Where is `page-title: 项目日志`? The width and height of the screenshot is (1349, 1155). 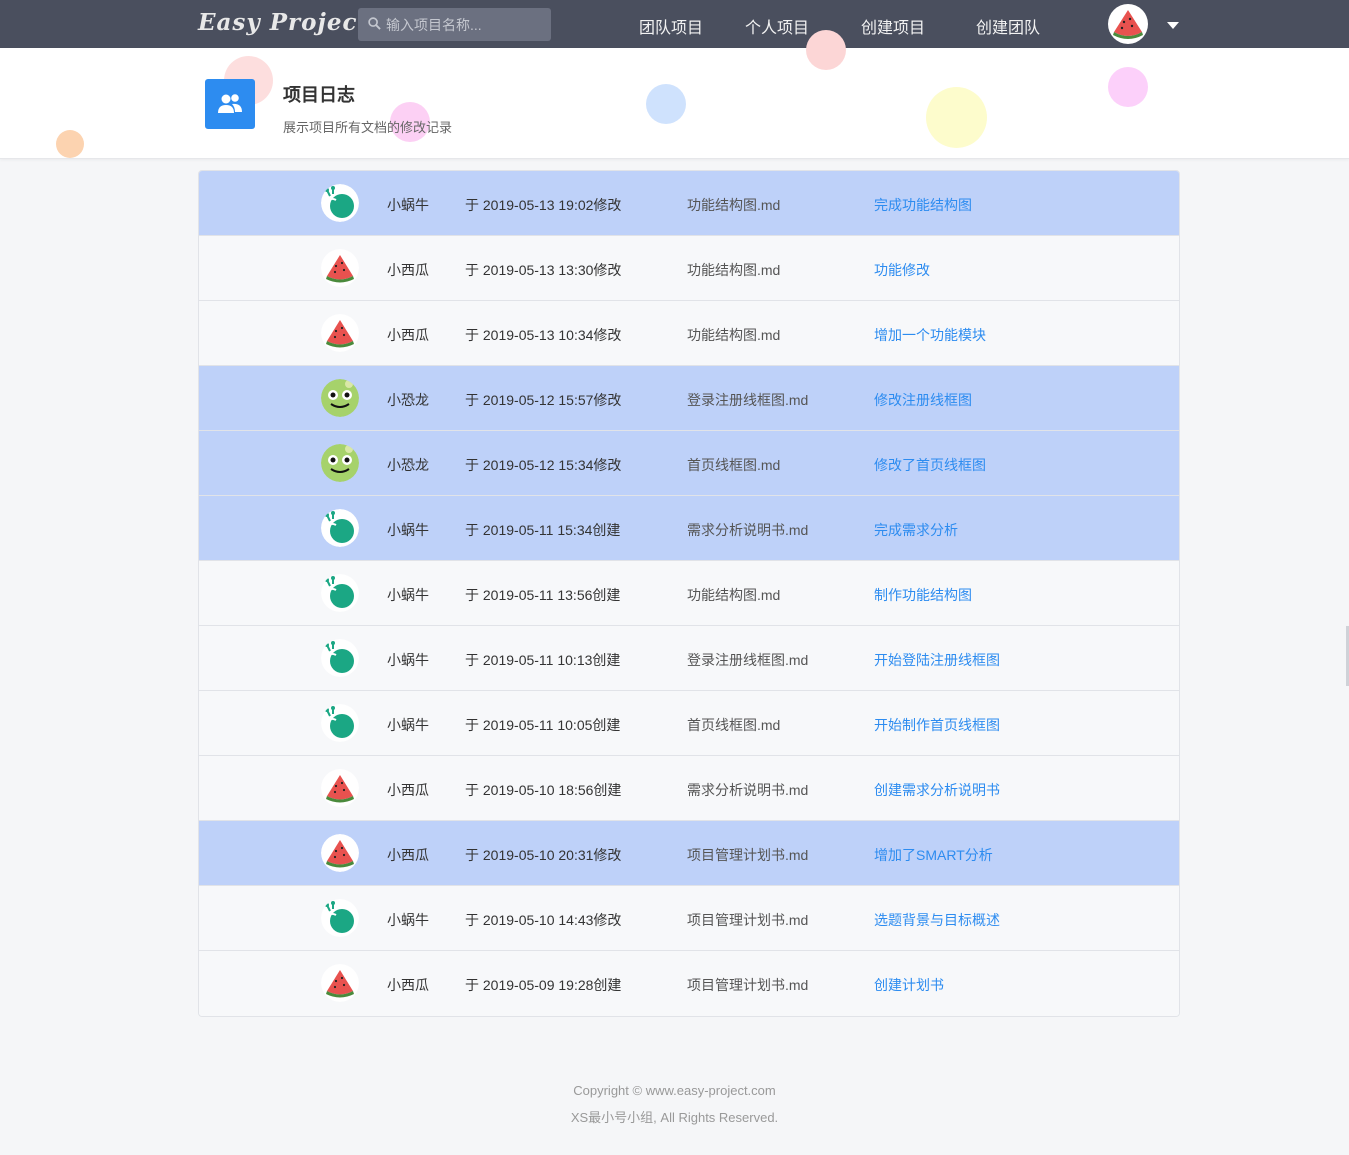
page-title: 项目日志 is located at coordinates (319, 95).